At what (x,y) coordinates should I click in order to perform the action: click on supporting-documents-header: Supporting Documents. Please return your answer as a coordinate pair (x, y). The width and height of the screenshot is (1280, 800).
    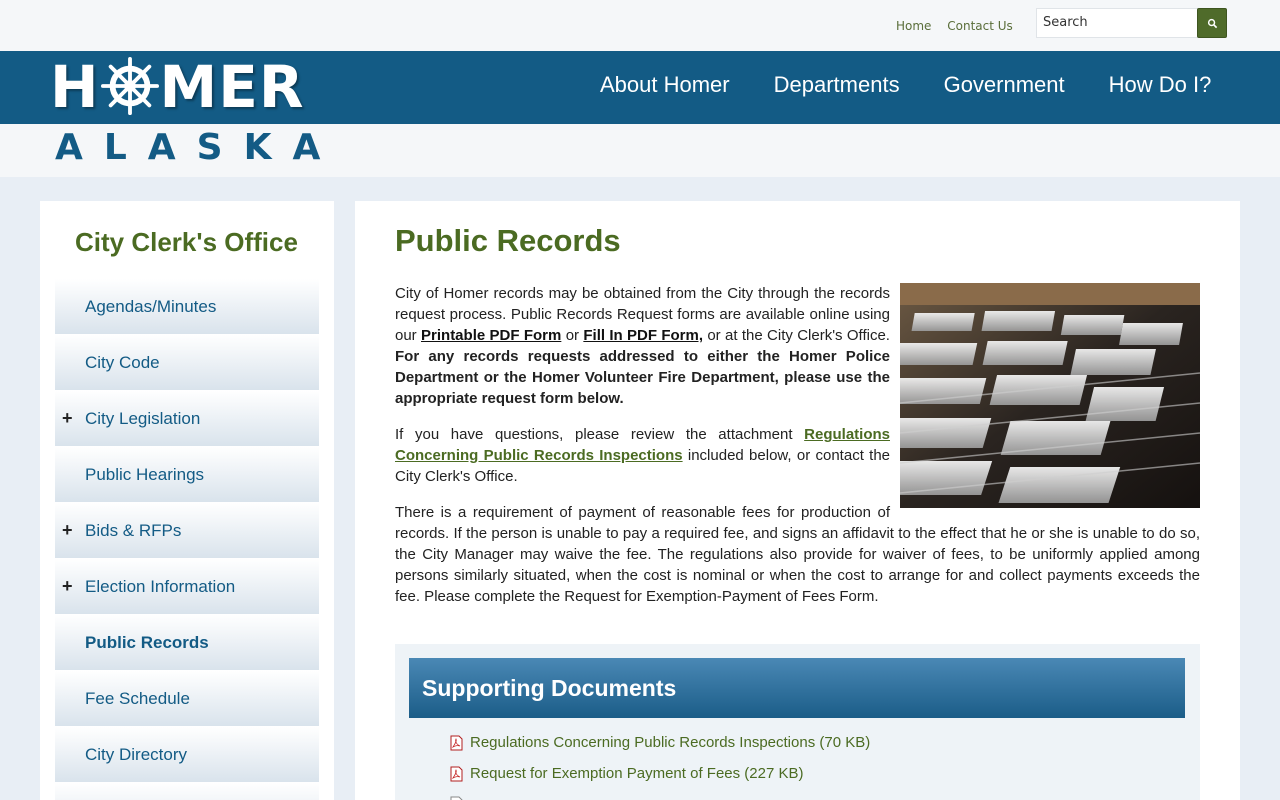
    Looking at the image, I should click on (797, 688).